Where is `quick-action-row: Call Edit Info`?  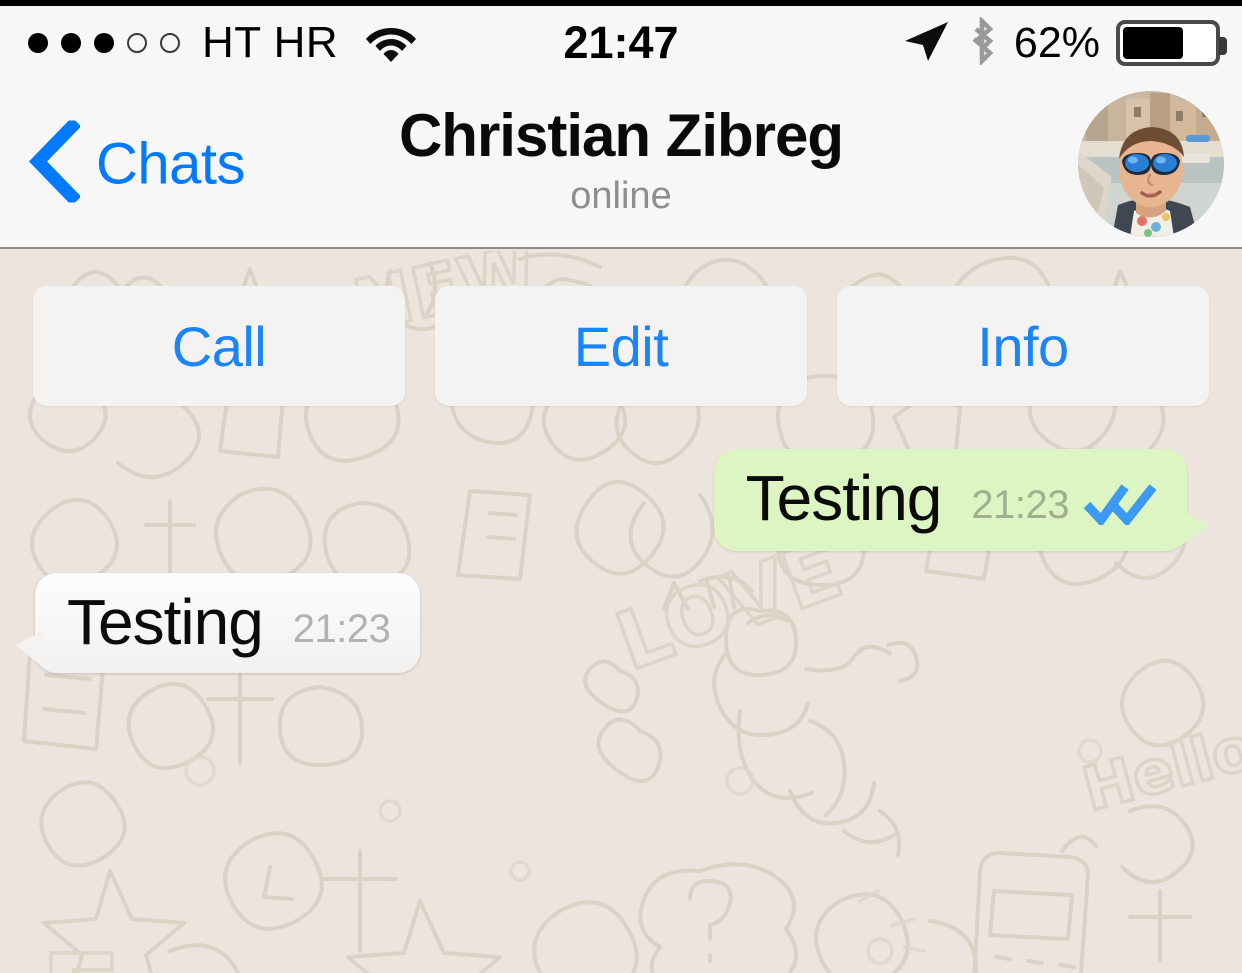
quick-action-row: Call Edit Info is located at coordinates (621, 346).